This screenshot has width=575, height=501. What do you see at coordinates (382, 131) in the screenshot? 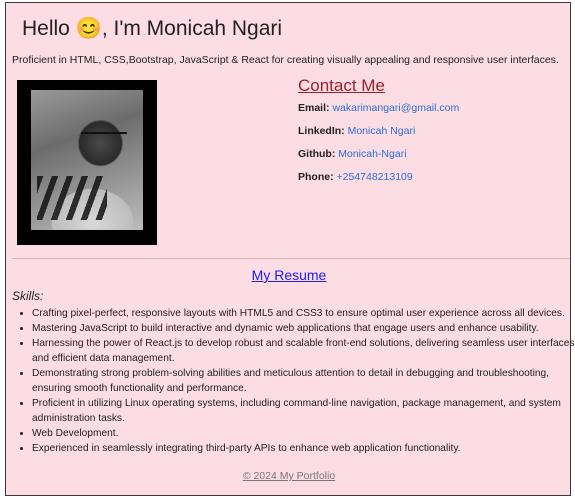
I see `contact-linkedin-link: Monicah Ngari` at bounding box center [382, 131].